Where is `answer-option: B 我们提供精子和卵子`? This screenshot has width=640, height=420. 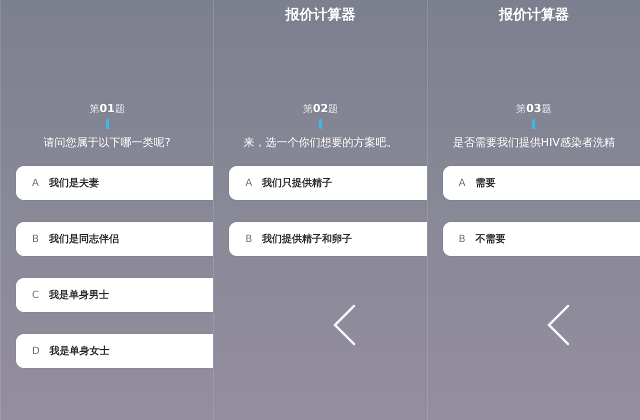 answer-option: B 我们提供精子和卵子 is located at coordinates (328, 239).